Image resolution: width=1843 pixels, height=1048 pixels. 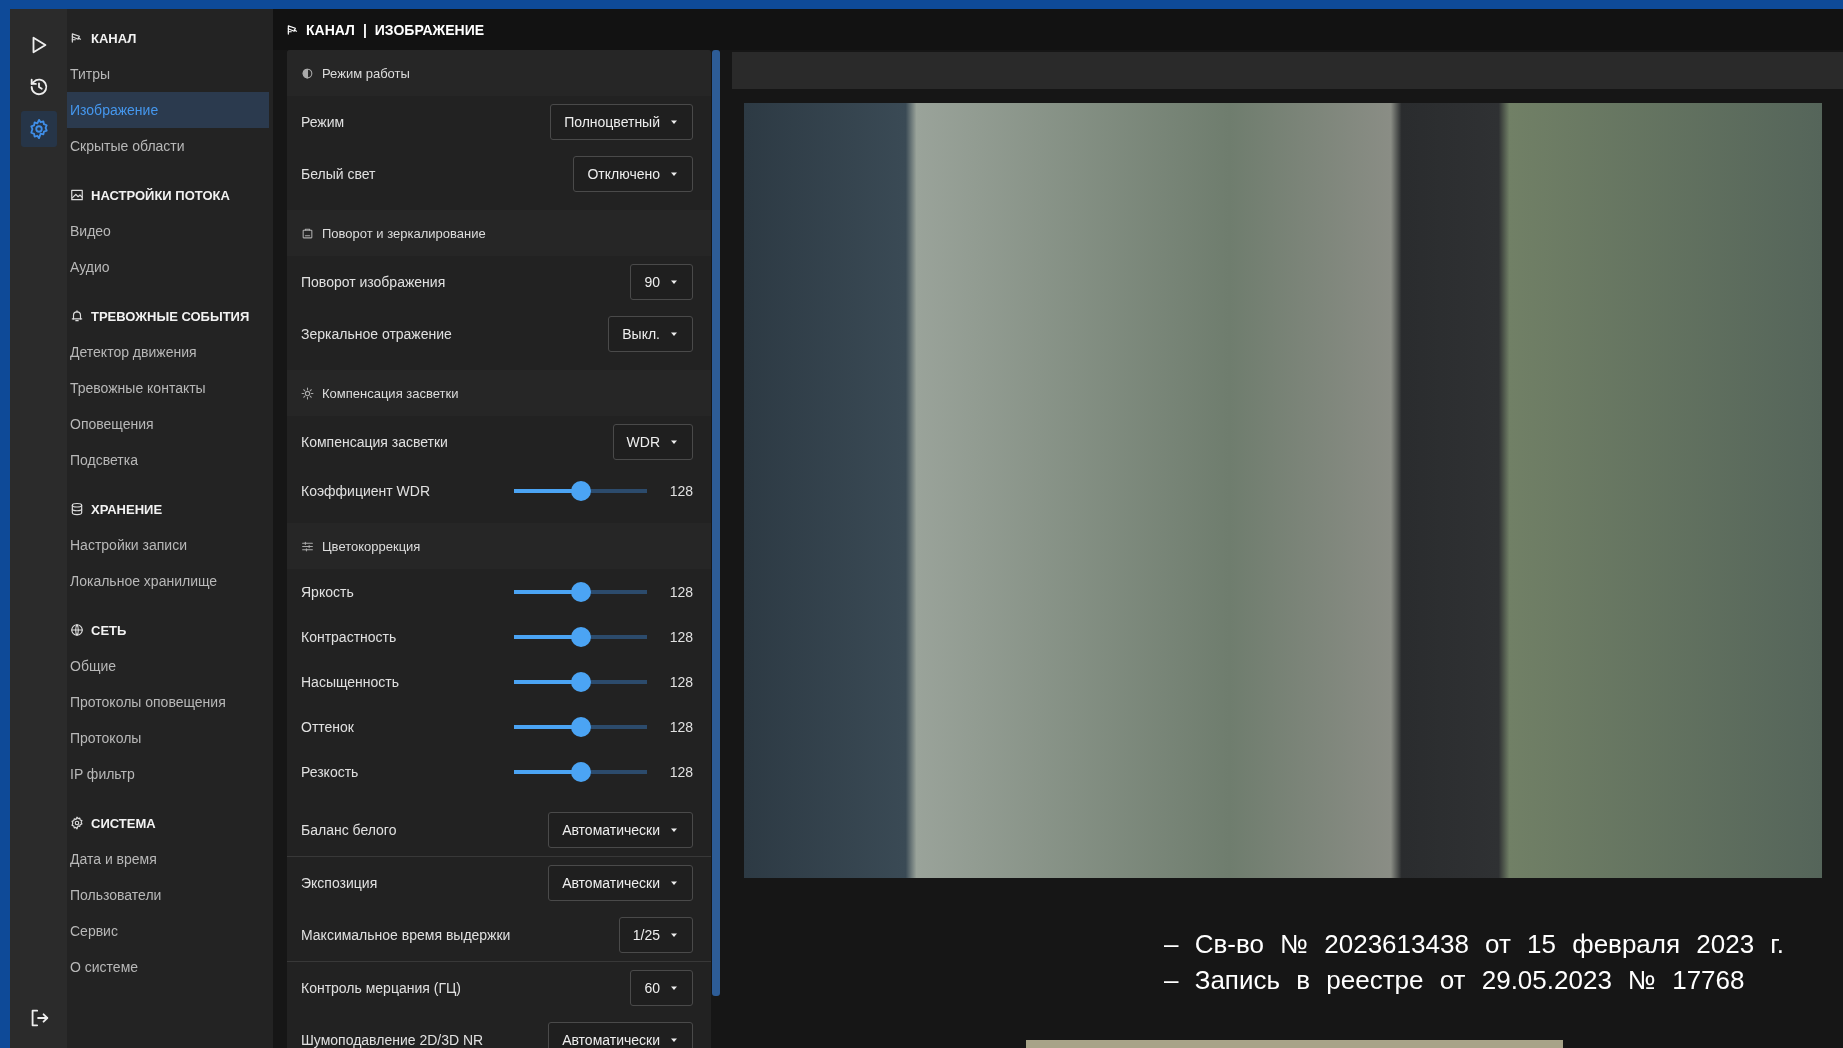 I want to click on sidebar-item: Общие, so click(x=168, y=666).